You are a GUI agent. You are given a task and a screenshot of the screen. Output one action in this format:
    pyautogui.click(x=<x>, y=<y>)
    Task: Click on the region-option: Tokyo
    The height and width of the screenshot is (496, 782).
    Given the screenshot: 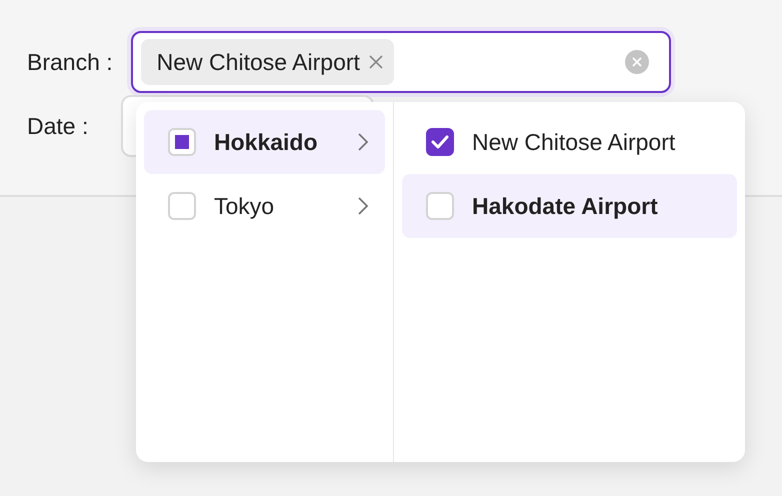 What is the action you would take?
    pyautogui.click(x=264, y=206)
    